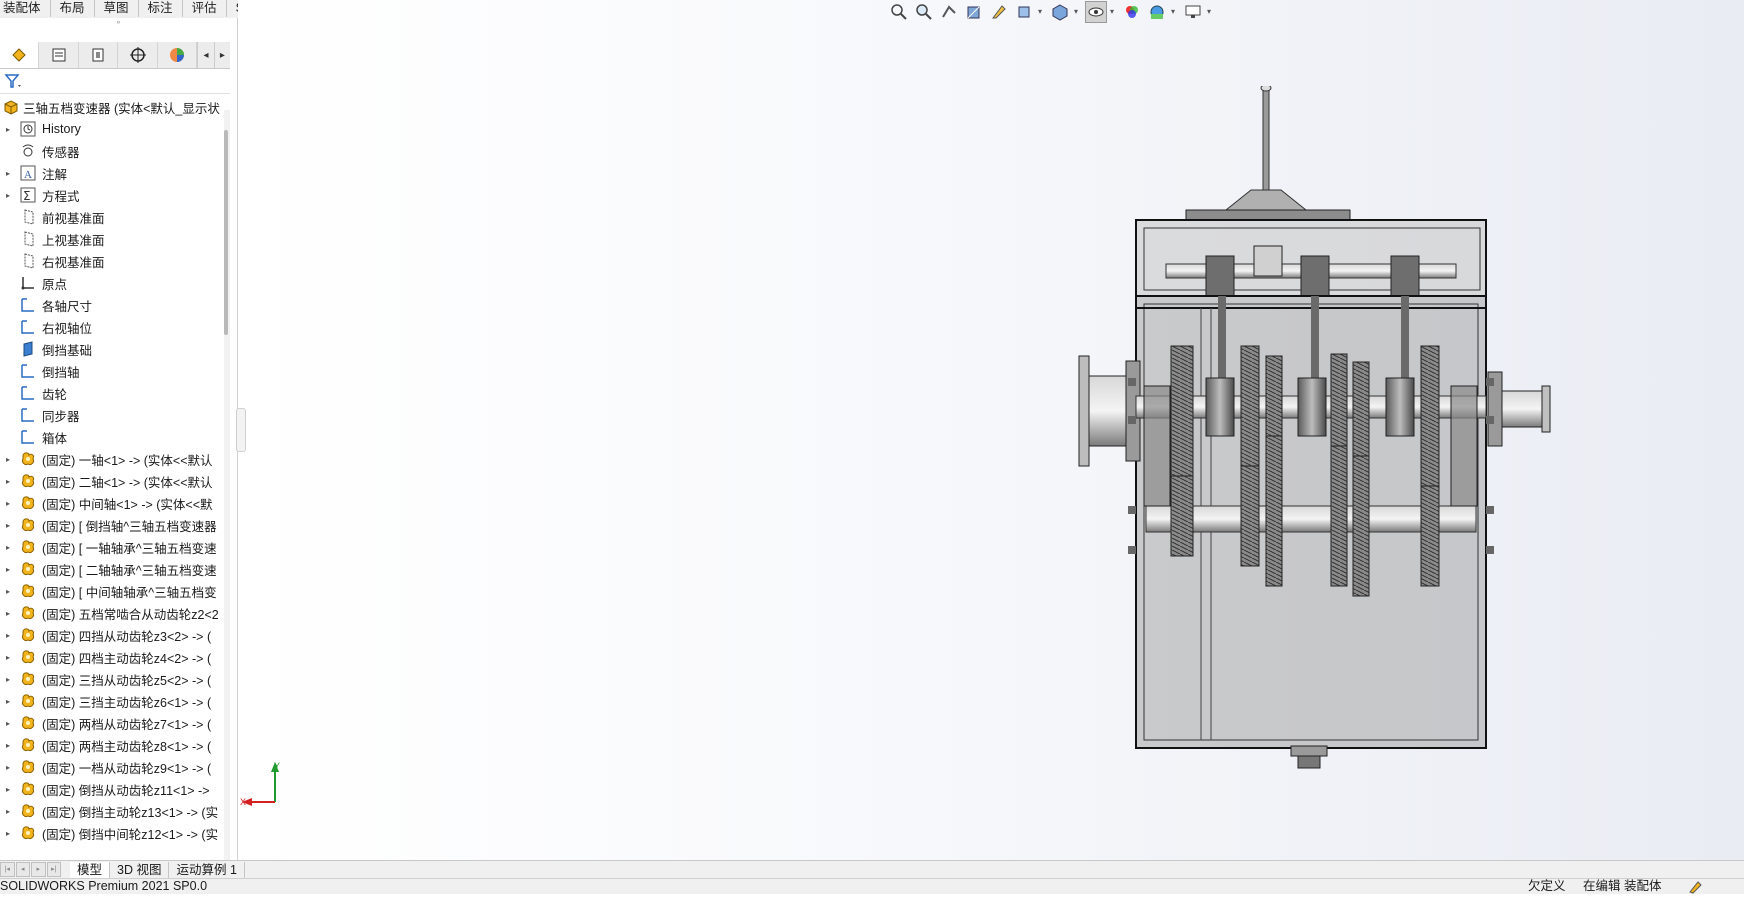  What do you see at coordinates (111, 151) in the screenshot?
I see `tree-feature-item: 传感器` at bounding box center [111, 151].